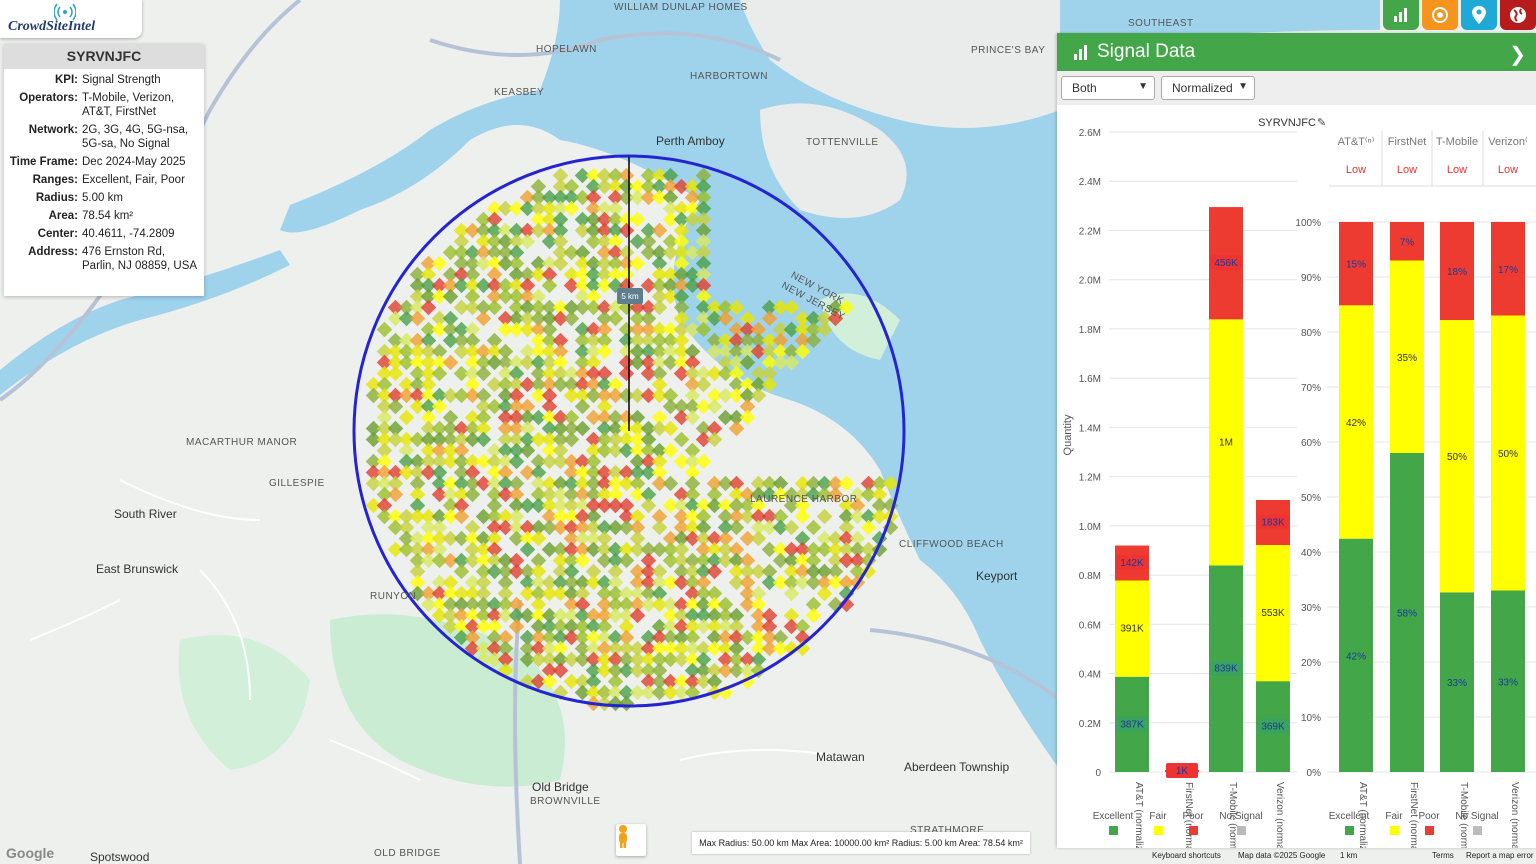 The height and width of the screenshot is (864, 1536). I want to click on map-label: South River, so click(145, 514).